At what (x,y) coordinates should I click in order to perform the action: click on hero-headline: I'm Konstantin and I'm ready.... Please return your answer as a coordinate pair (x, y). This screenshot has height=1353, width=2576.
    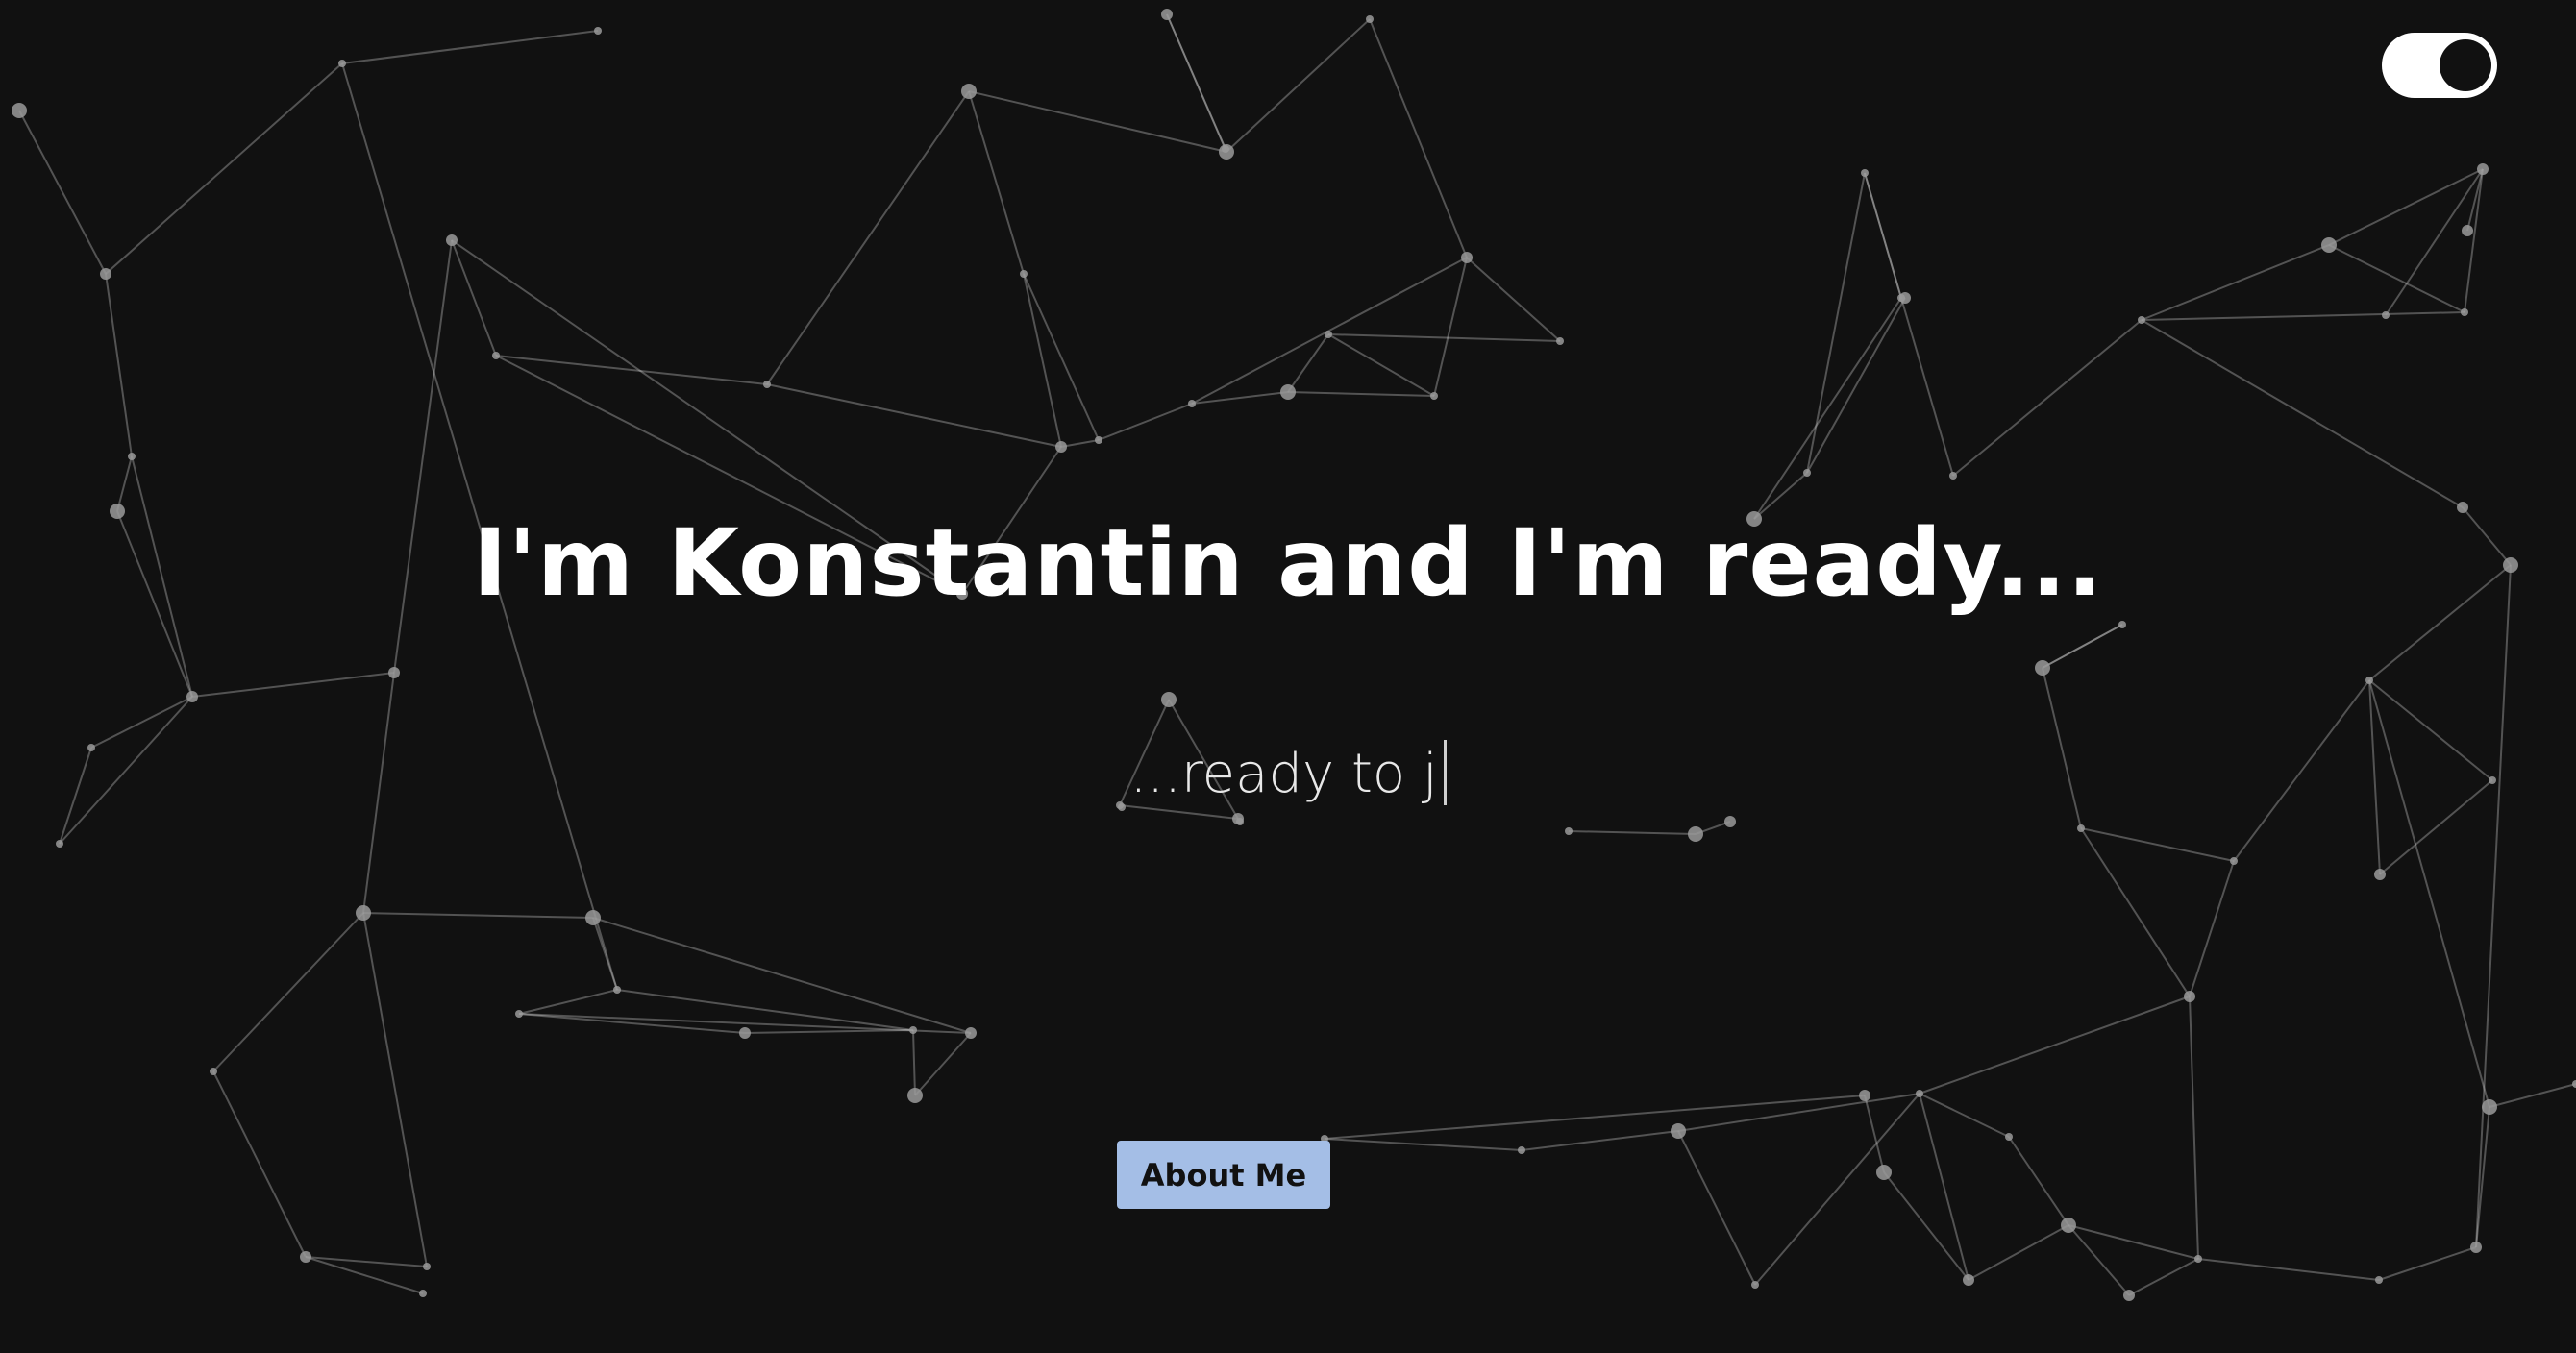
    Looking at the image, I should click on (1288, 563).